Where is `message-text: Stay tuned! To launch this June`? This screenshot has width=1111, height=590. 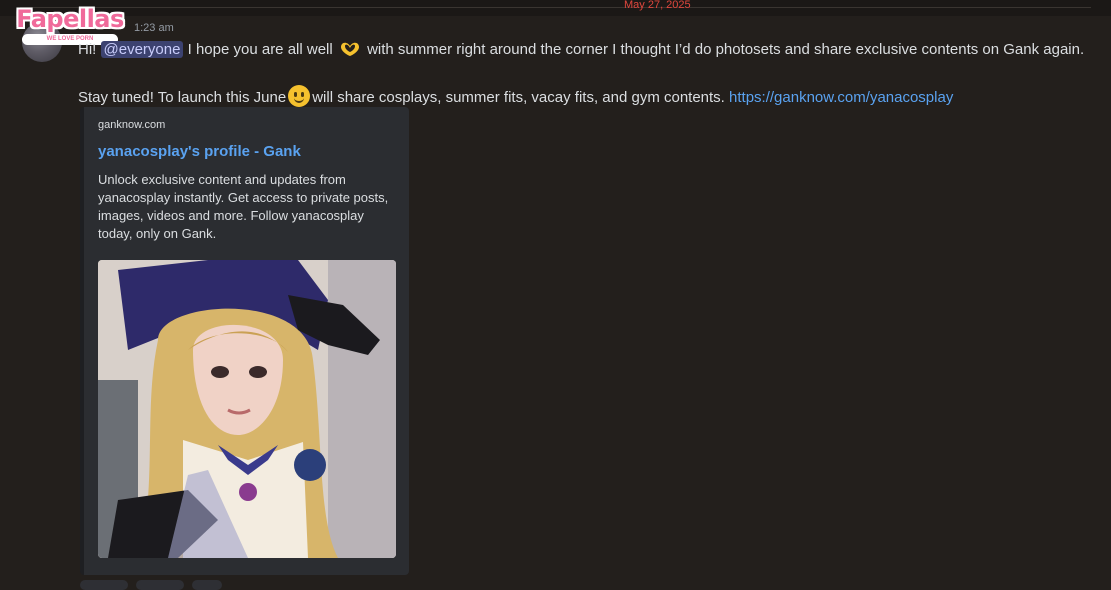
message-text: Stay tuned! To launch this June is located at coordinates (182, 97).